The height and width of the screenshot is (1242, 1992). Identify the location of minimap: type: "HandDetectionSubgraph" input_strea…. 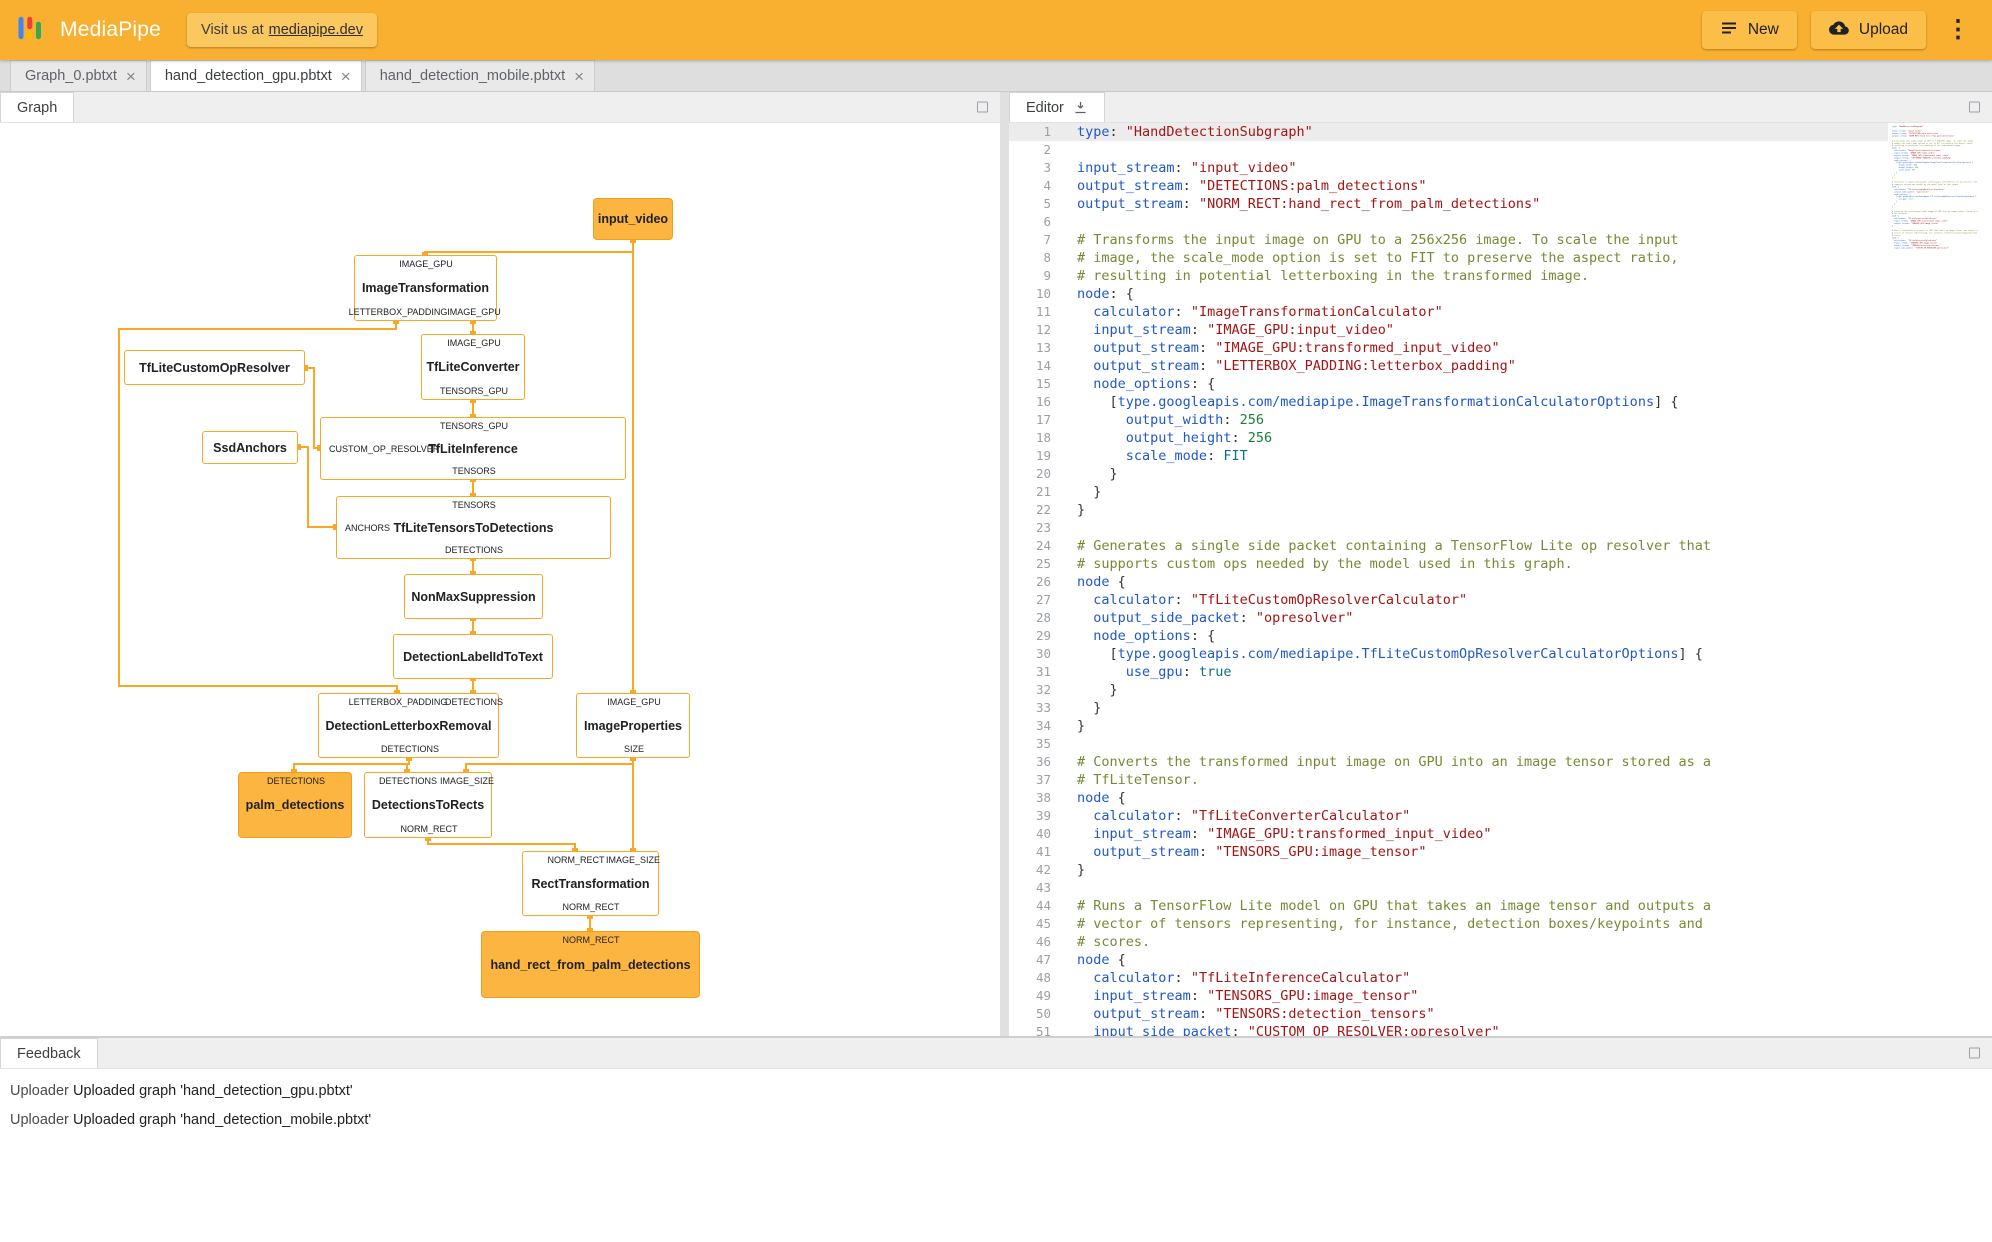
(1940, 580).